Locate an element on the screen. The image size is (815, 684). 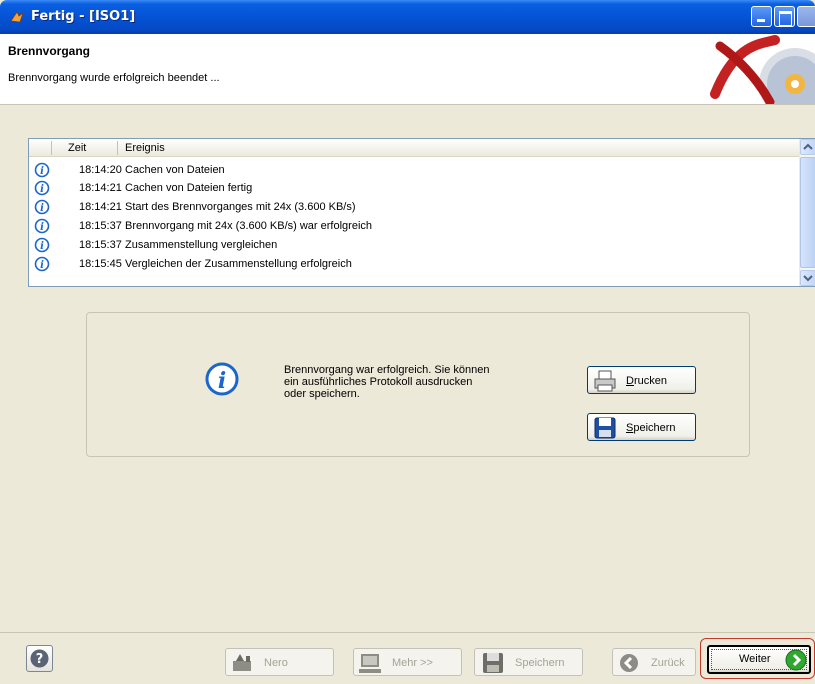
help-icon: ? is located at coordinates (39, 658).